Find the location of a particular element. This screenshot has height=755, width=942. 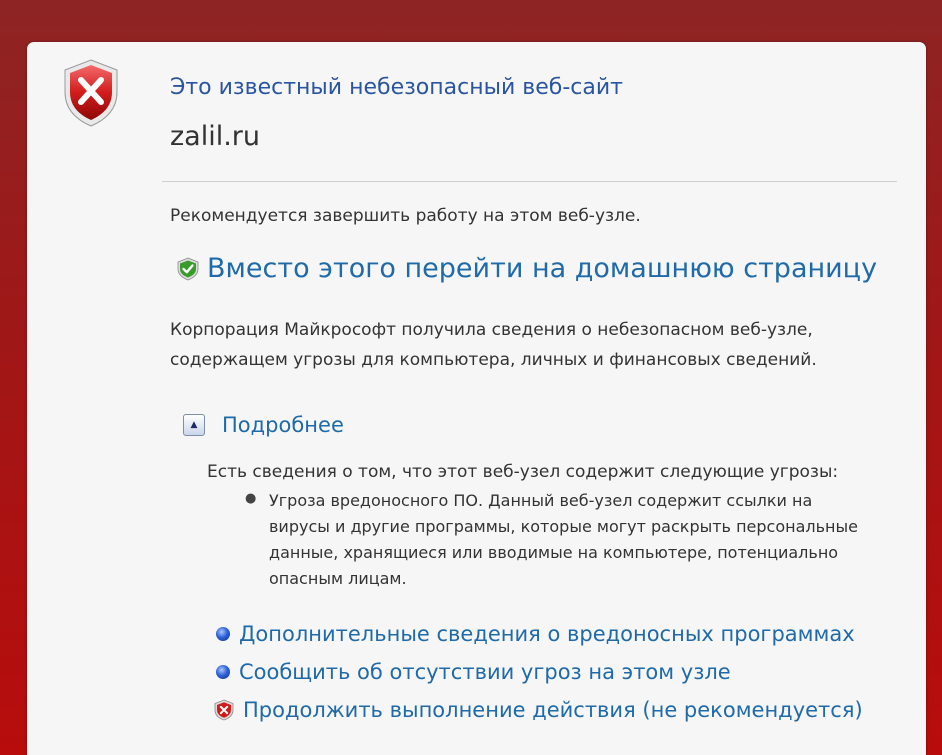

page-title: Это известный небезопасный веб-сайт is located at coordinates (396, 87).